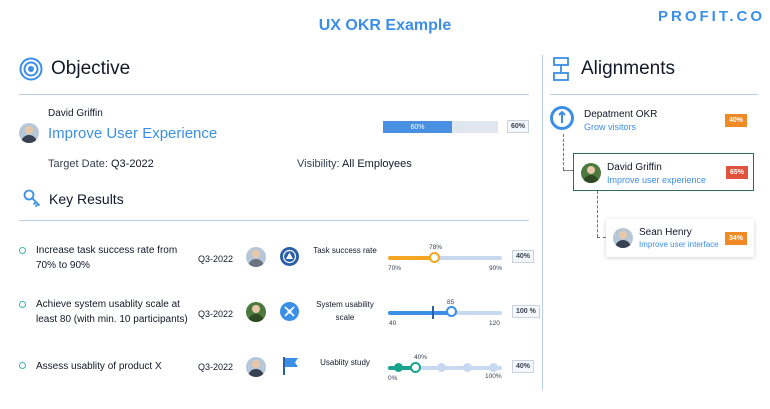 This screenshot has width=770, height=409. What do you see at coordinates (318, 164) in the screenshot?
I see `visibility-label: Visibility:` at bounding box center [318, 164].